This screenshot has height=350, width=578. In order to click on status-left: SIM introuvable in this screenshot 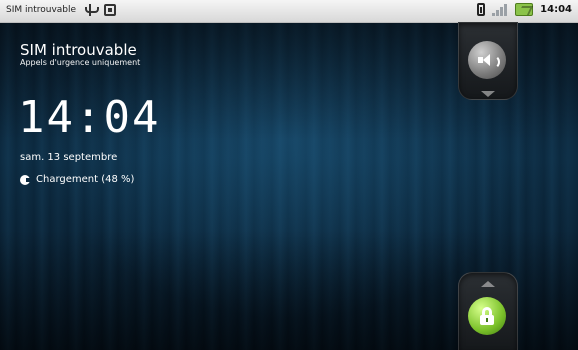, I will do `click(61, 10)`.